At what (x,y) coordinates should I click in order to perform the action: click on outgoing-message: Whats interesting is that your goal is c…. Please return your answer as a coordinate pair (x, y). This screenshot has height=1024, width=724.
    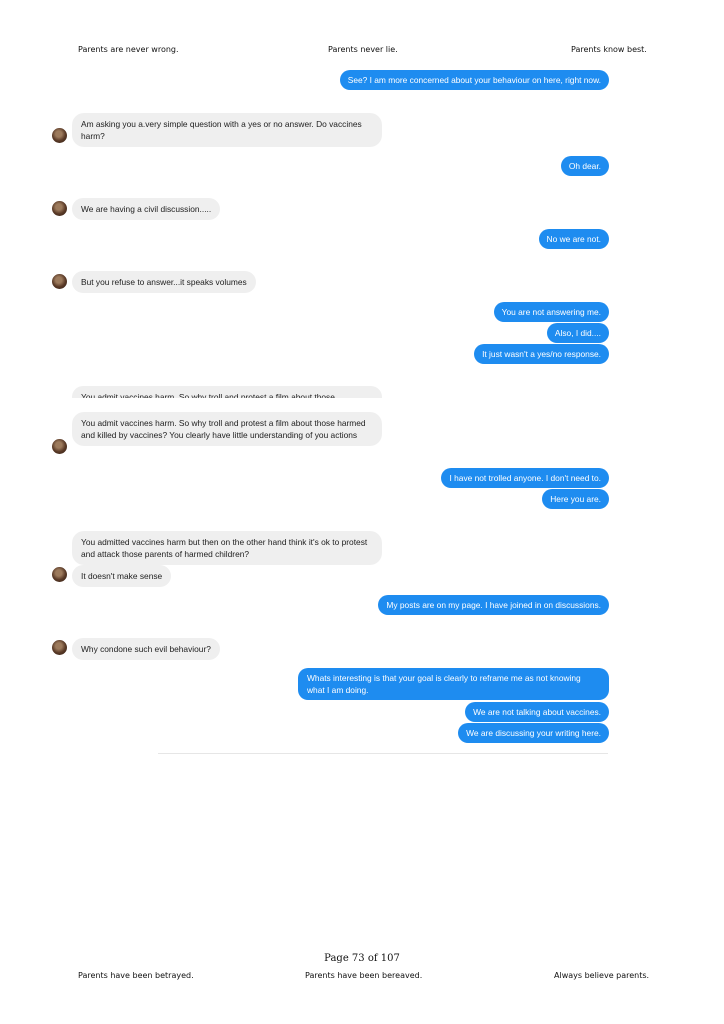
    Looking at the image, I should click on (453, 684).